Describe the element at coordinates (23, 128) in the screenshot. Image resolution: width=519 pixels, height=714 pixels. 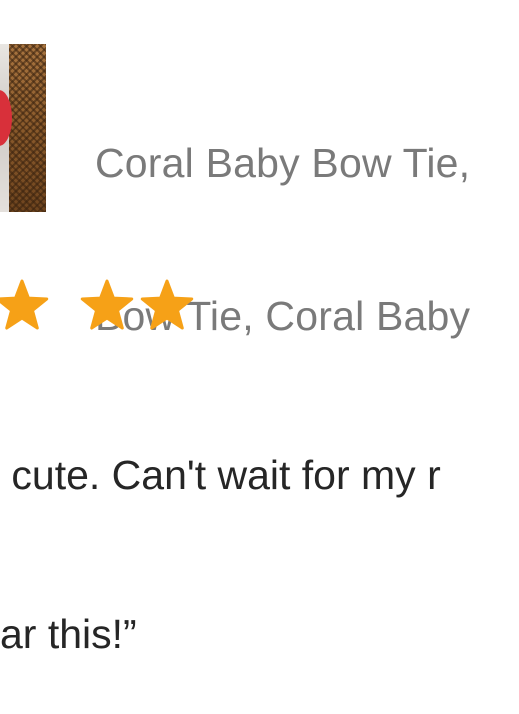
I see `product-thumbnail` at that location.